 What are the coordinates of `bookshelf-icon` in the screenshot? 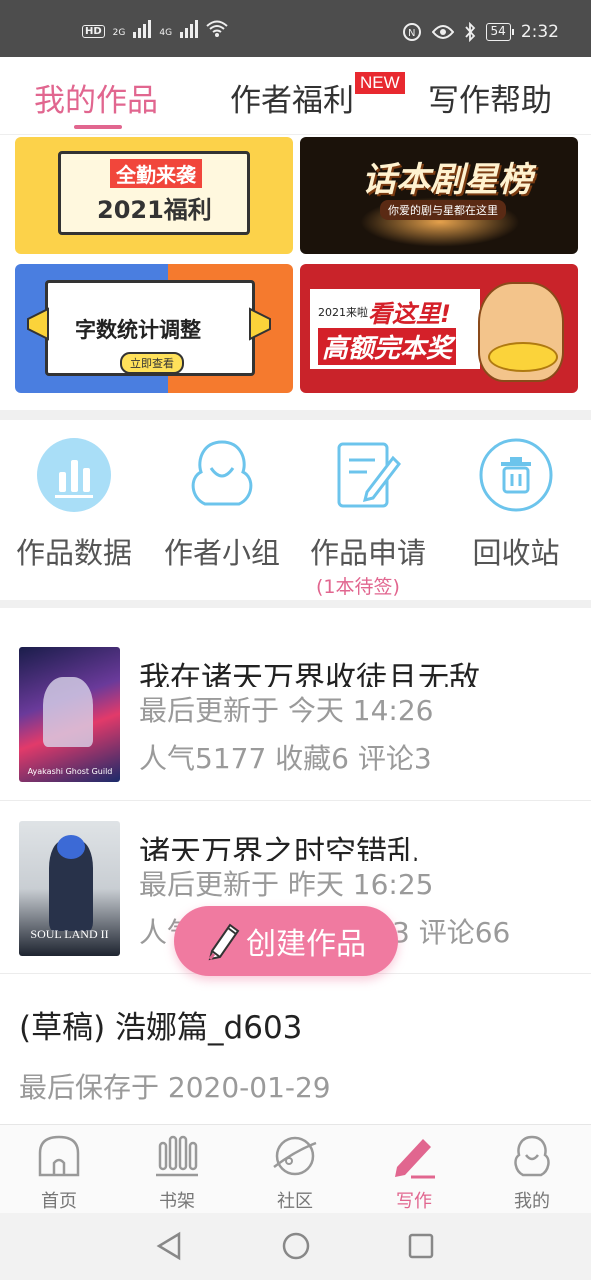 It's located at (177, 1156).